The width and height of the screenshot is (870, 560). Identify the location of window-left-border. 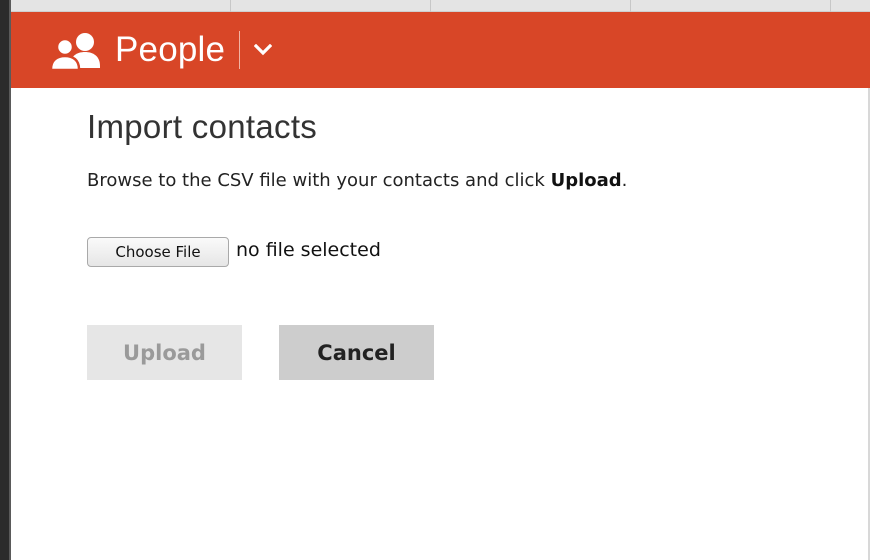
(5, 280).